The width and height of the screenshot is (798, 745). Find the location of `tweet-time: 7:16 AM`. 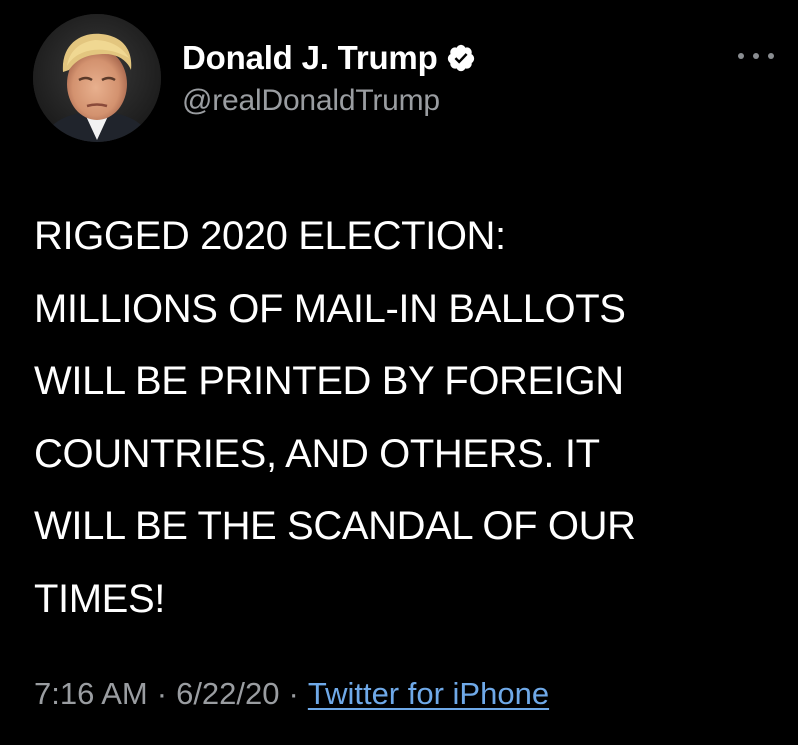

tweet-time: 7:16 AM is located at coordinates (91, 694).